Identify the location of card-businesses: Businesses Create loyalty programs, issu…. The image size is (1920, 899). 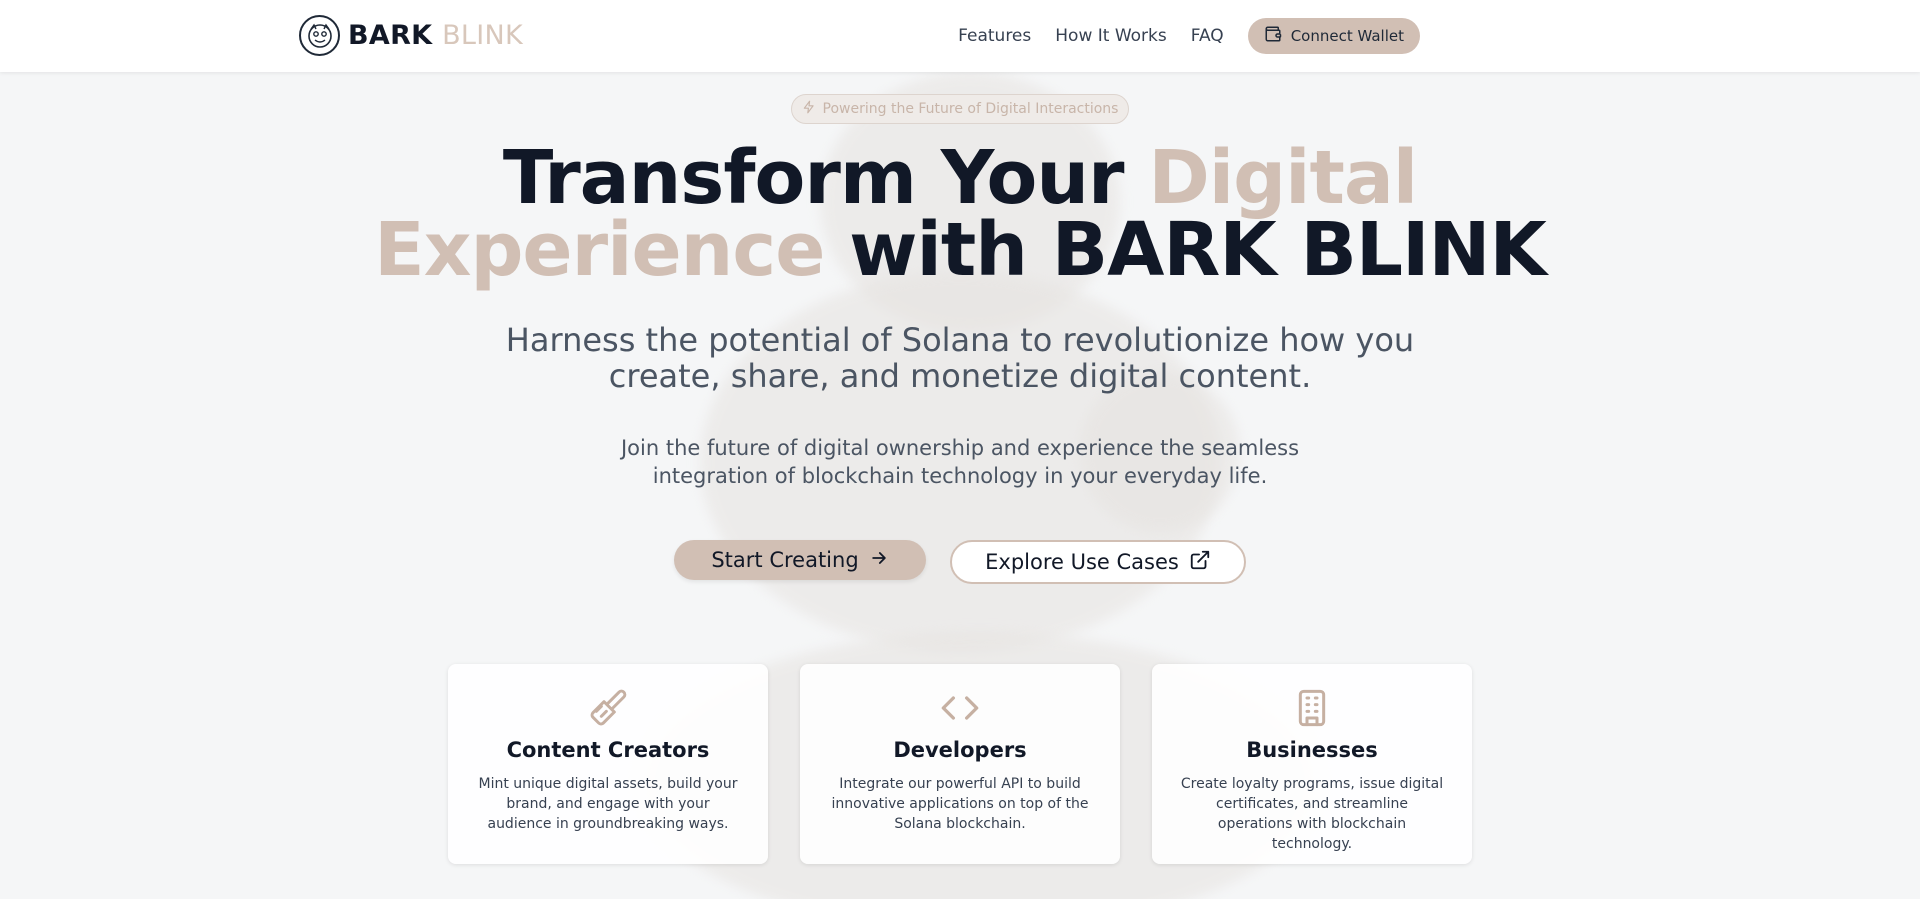
(1312, 764).